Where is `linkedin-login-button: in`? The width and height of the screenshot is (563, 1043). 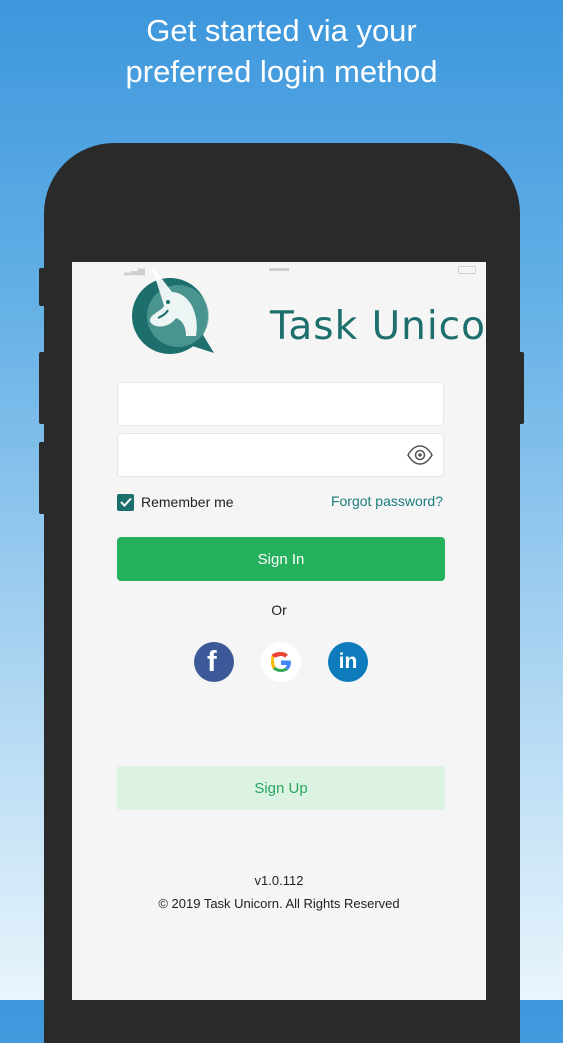 linkedin-login-button: in is located at coordinates (348, 662).